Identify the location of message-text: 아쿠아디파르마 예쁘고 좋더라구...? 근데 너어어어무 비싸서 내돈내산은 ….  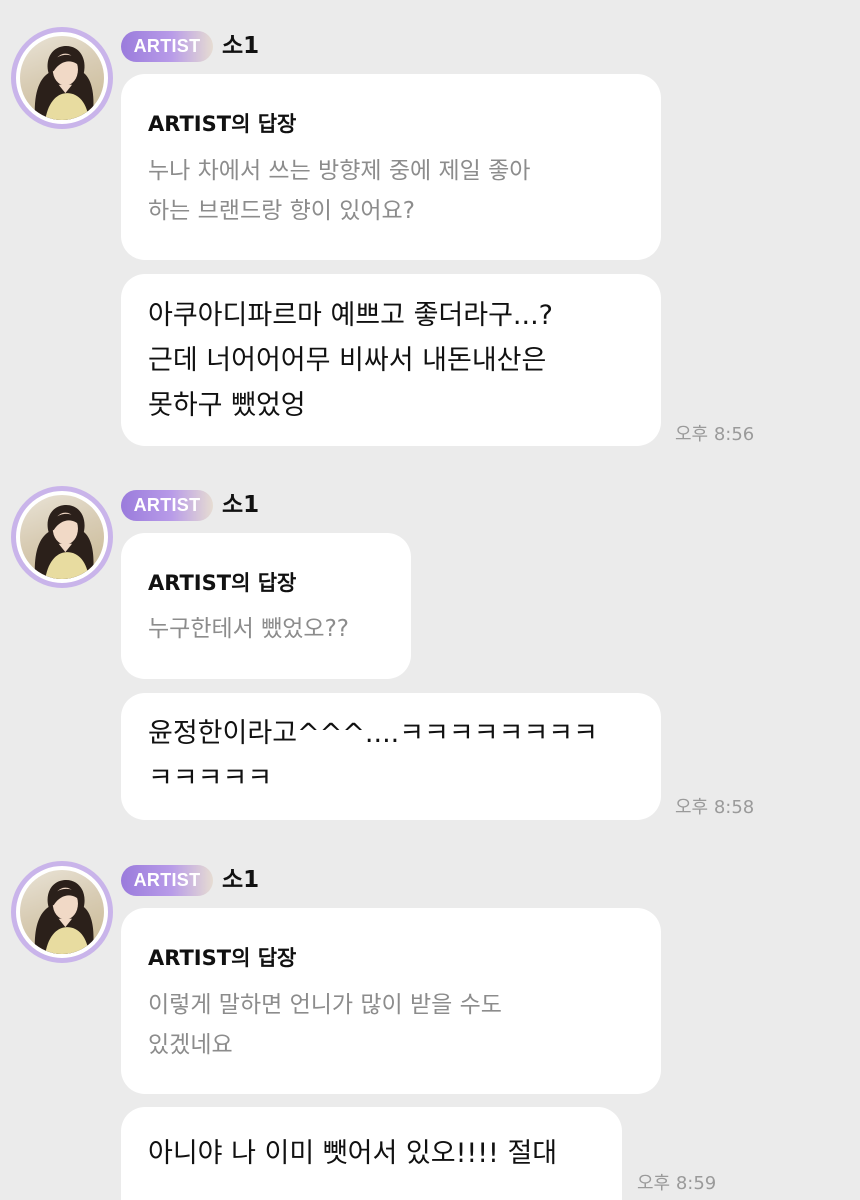
(351, 360).